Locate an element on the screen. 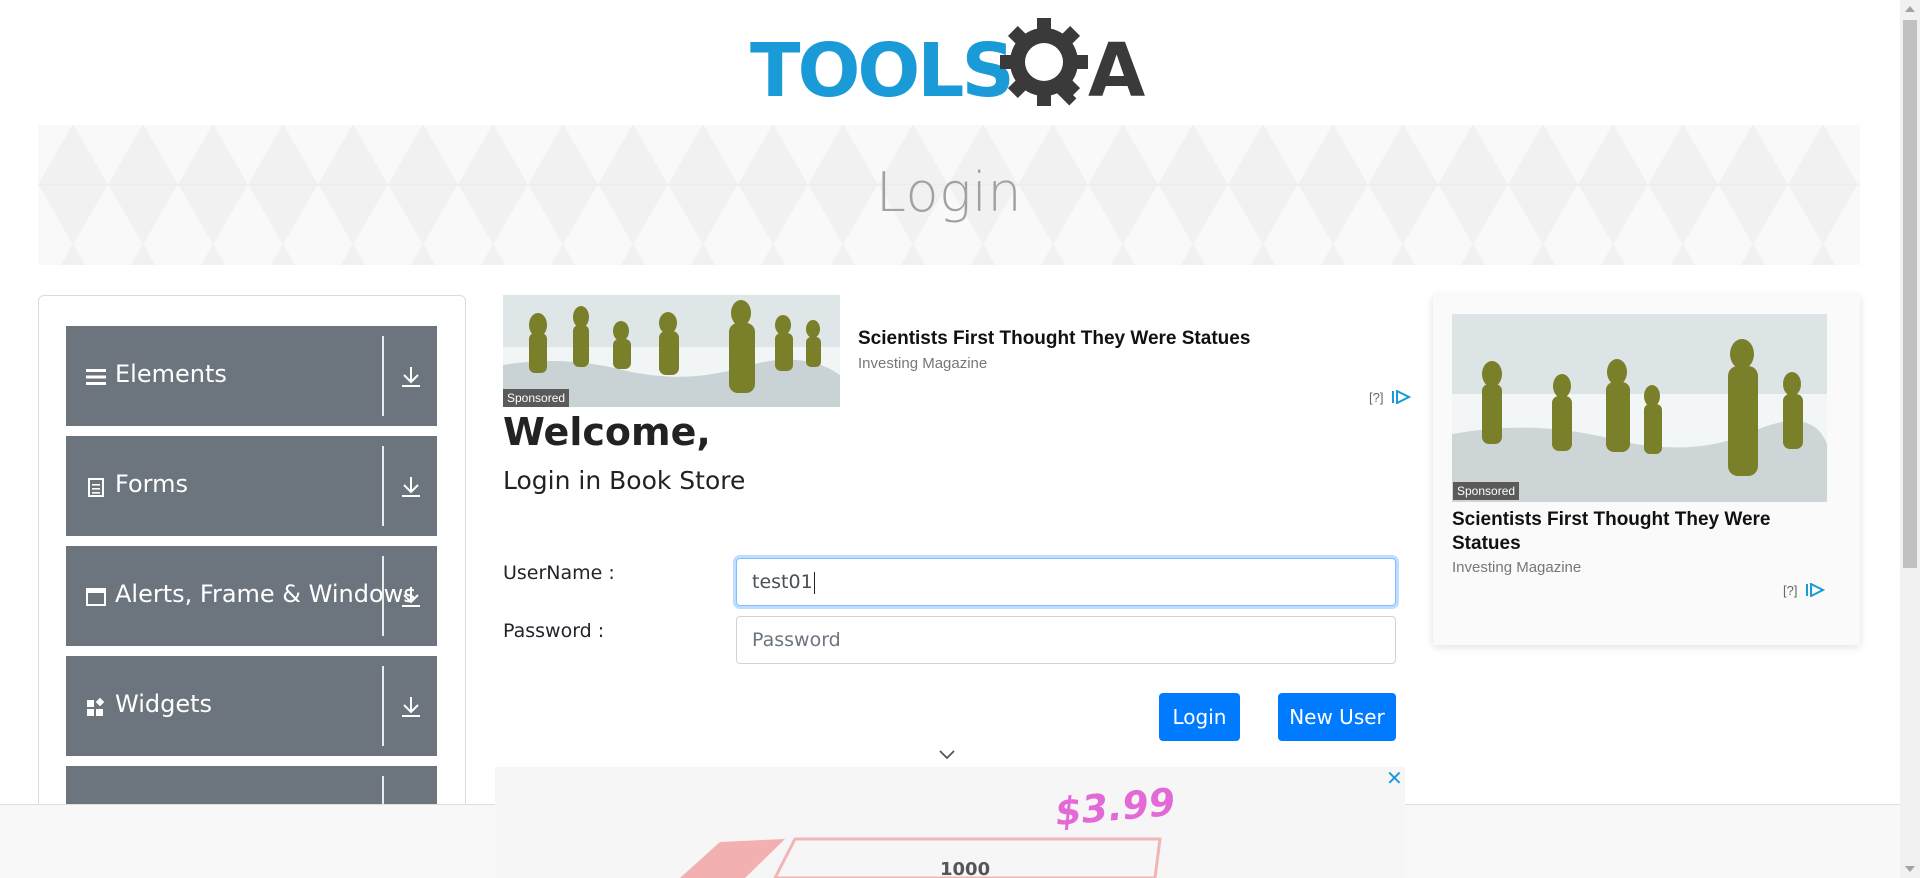  password-input: Password is located at coordinates (1066, 640).